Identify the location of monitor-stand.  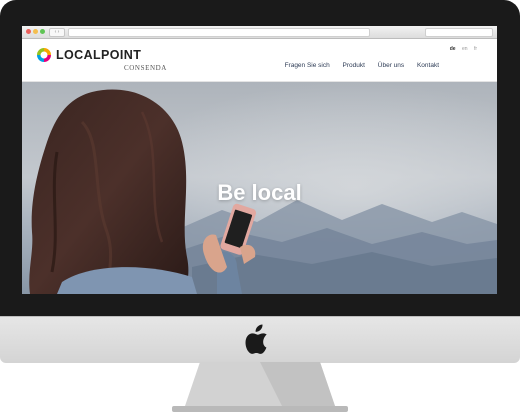
(260, 387).